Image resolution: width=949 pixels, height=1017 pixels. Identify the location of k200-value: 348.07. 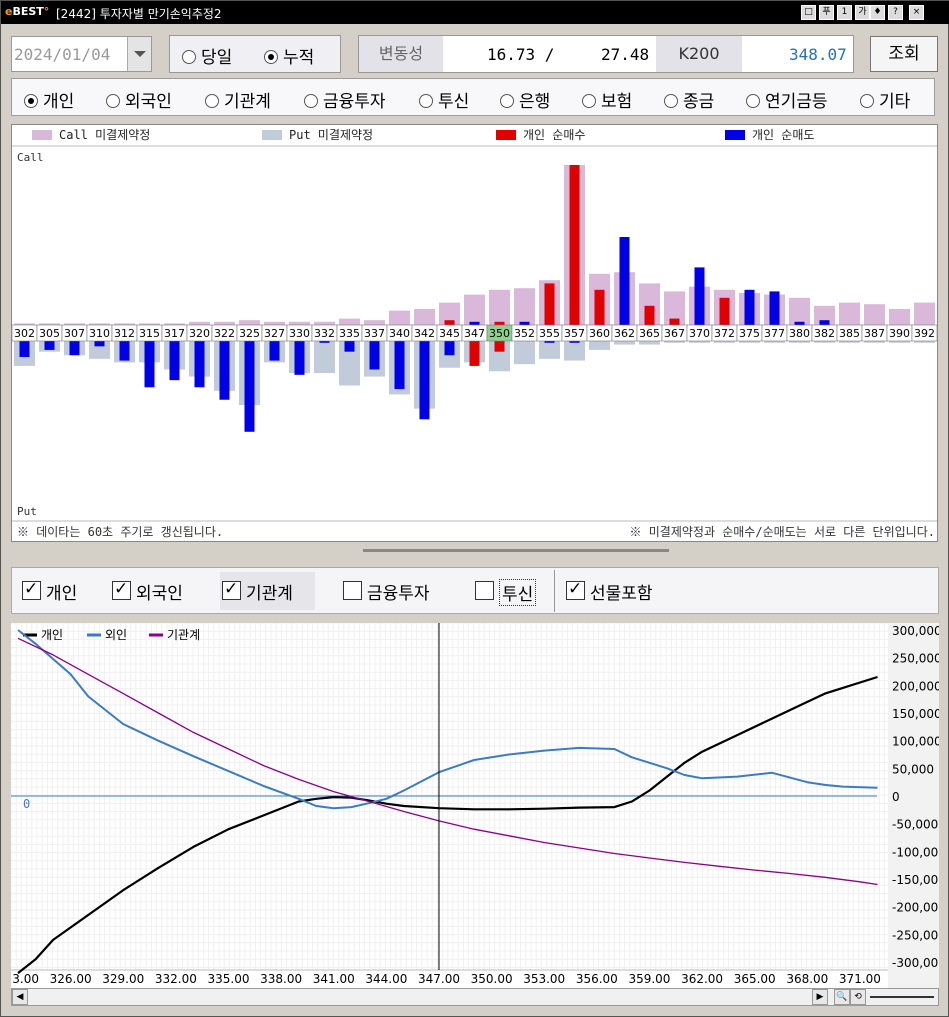
(818, 54).